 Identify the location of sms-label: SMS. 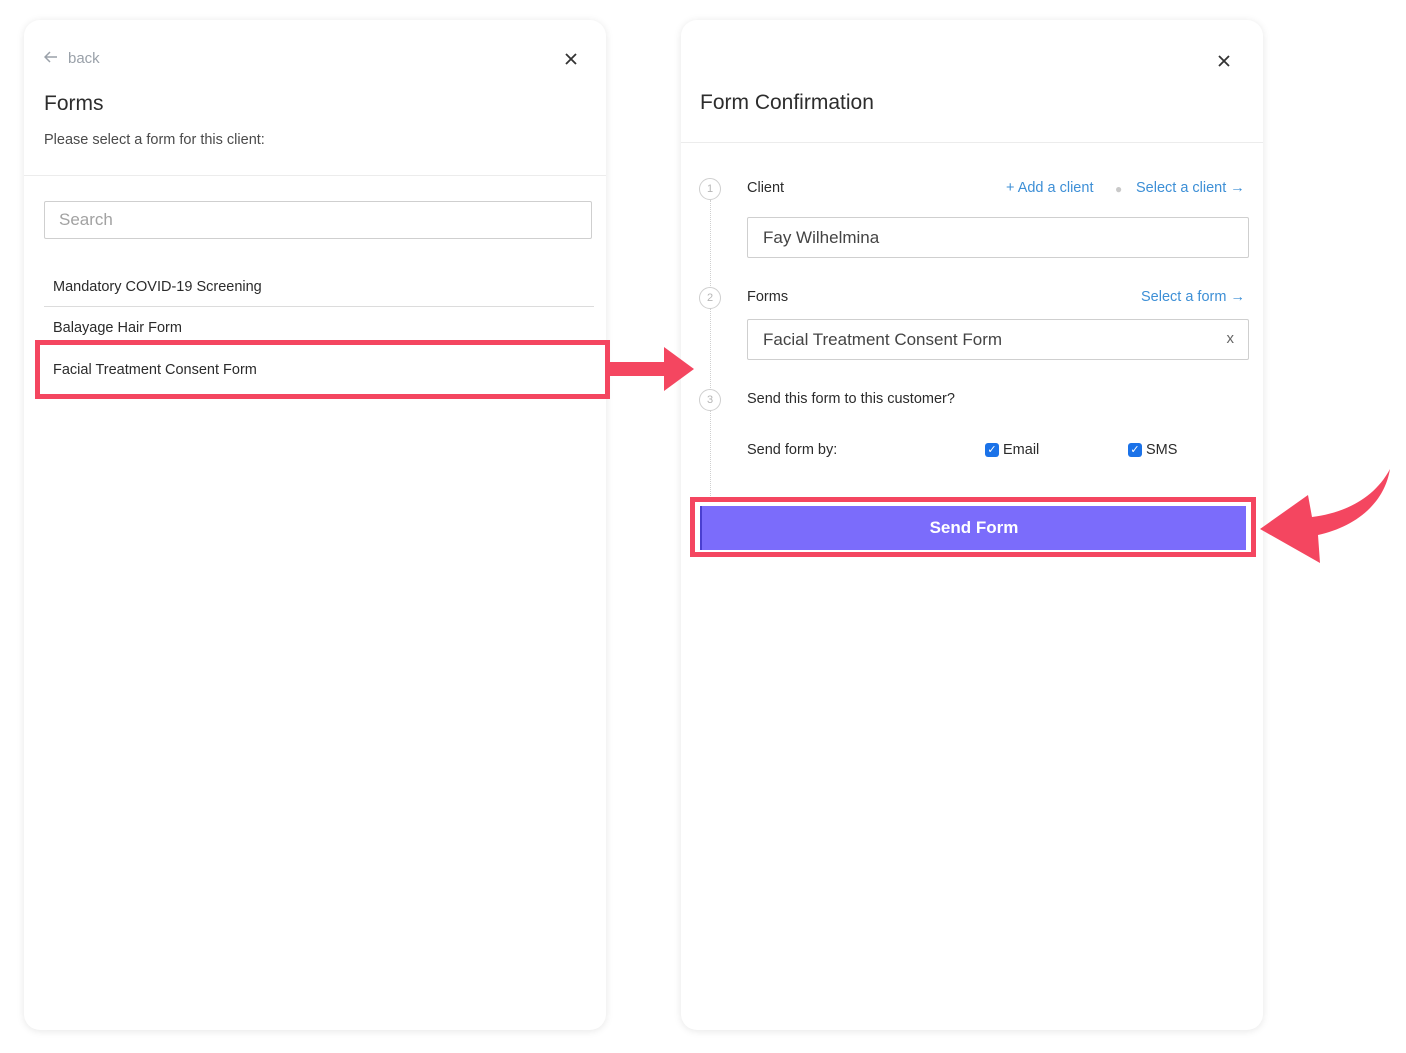
(1162, 450).